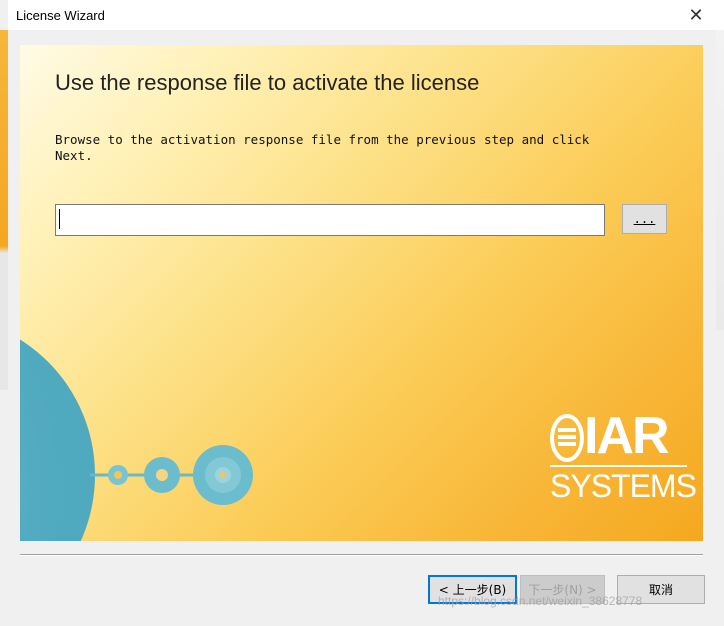 Image resolution: width=724 pixels, height=626 pixels. Describe the element at coordinates (361, 555) in the screenshot. I see `button-separator` at that location.